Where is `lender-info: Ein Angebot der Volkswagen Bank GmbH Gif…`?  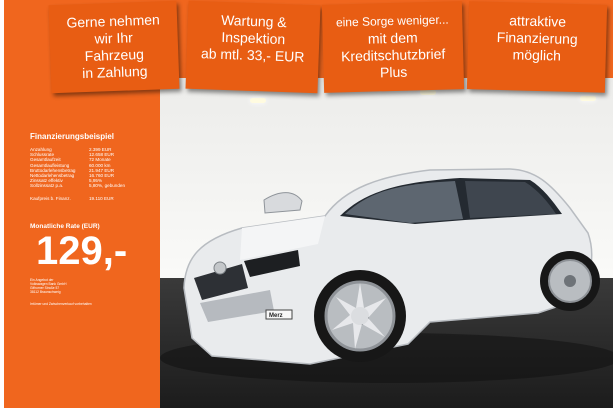 lender-info: Ein Angebot der Volkswagen Bank GmbH Gif… is located at coordinates (48, 286).